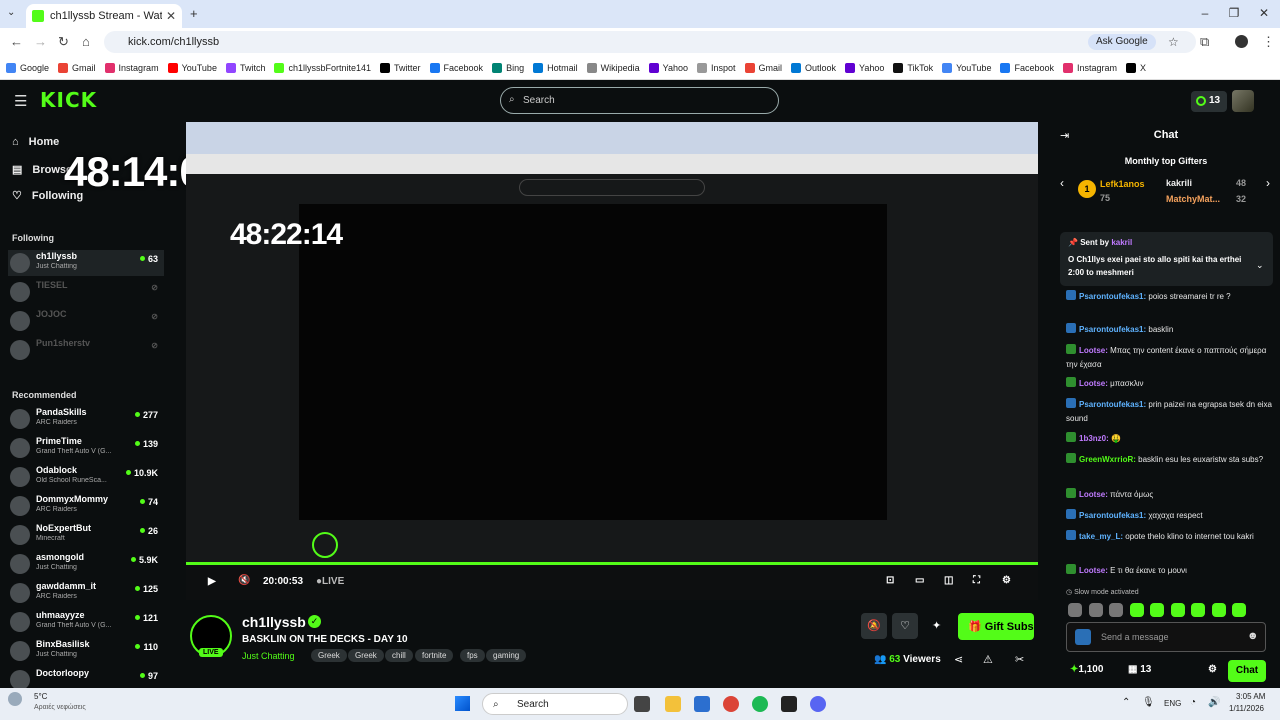  I want to click on tab-menu-icon: ⌄, so click(11, 12).